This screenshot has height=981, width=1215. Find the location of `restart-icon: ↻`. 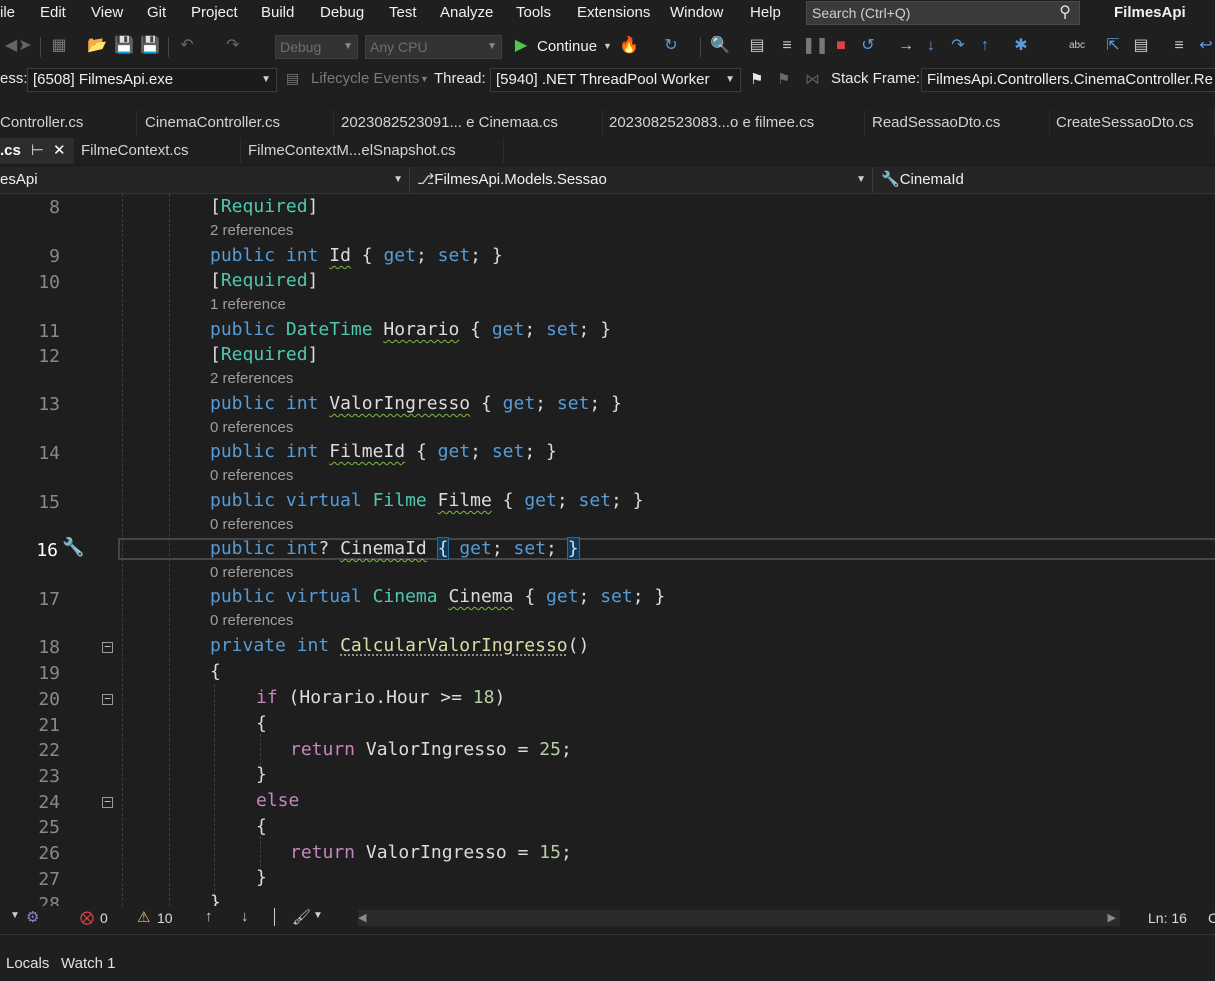

restart-icon: ↻ is located at coordinates (671, 46).